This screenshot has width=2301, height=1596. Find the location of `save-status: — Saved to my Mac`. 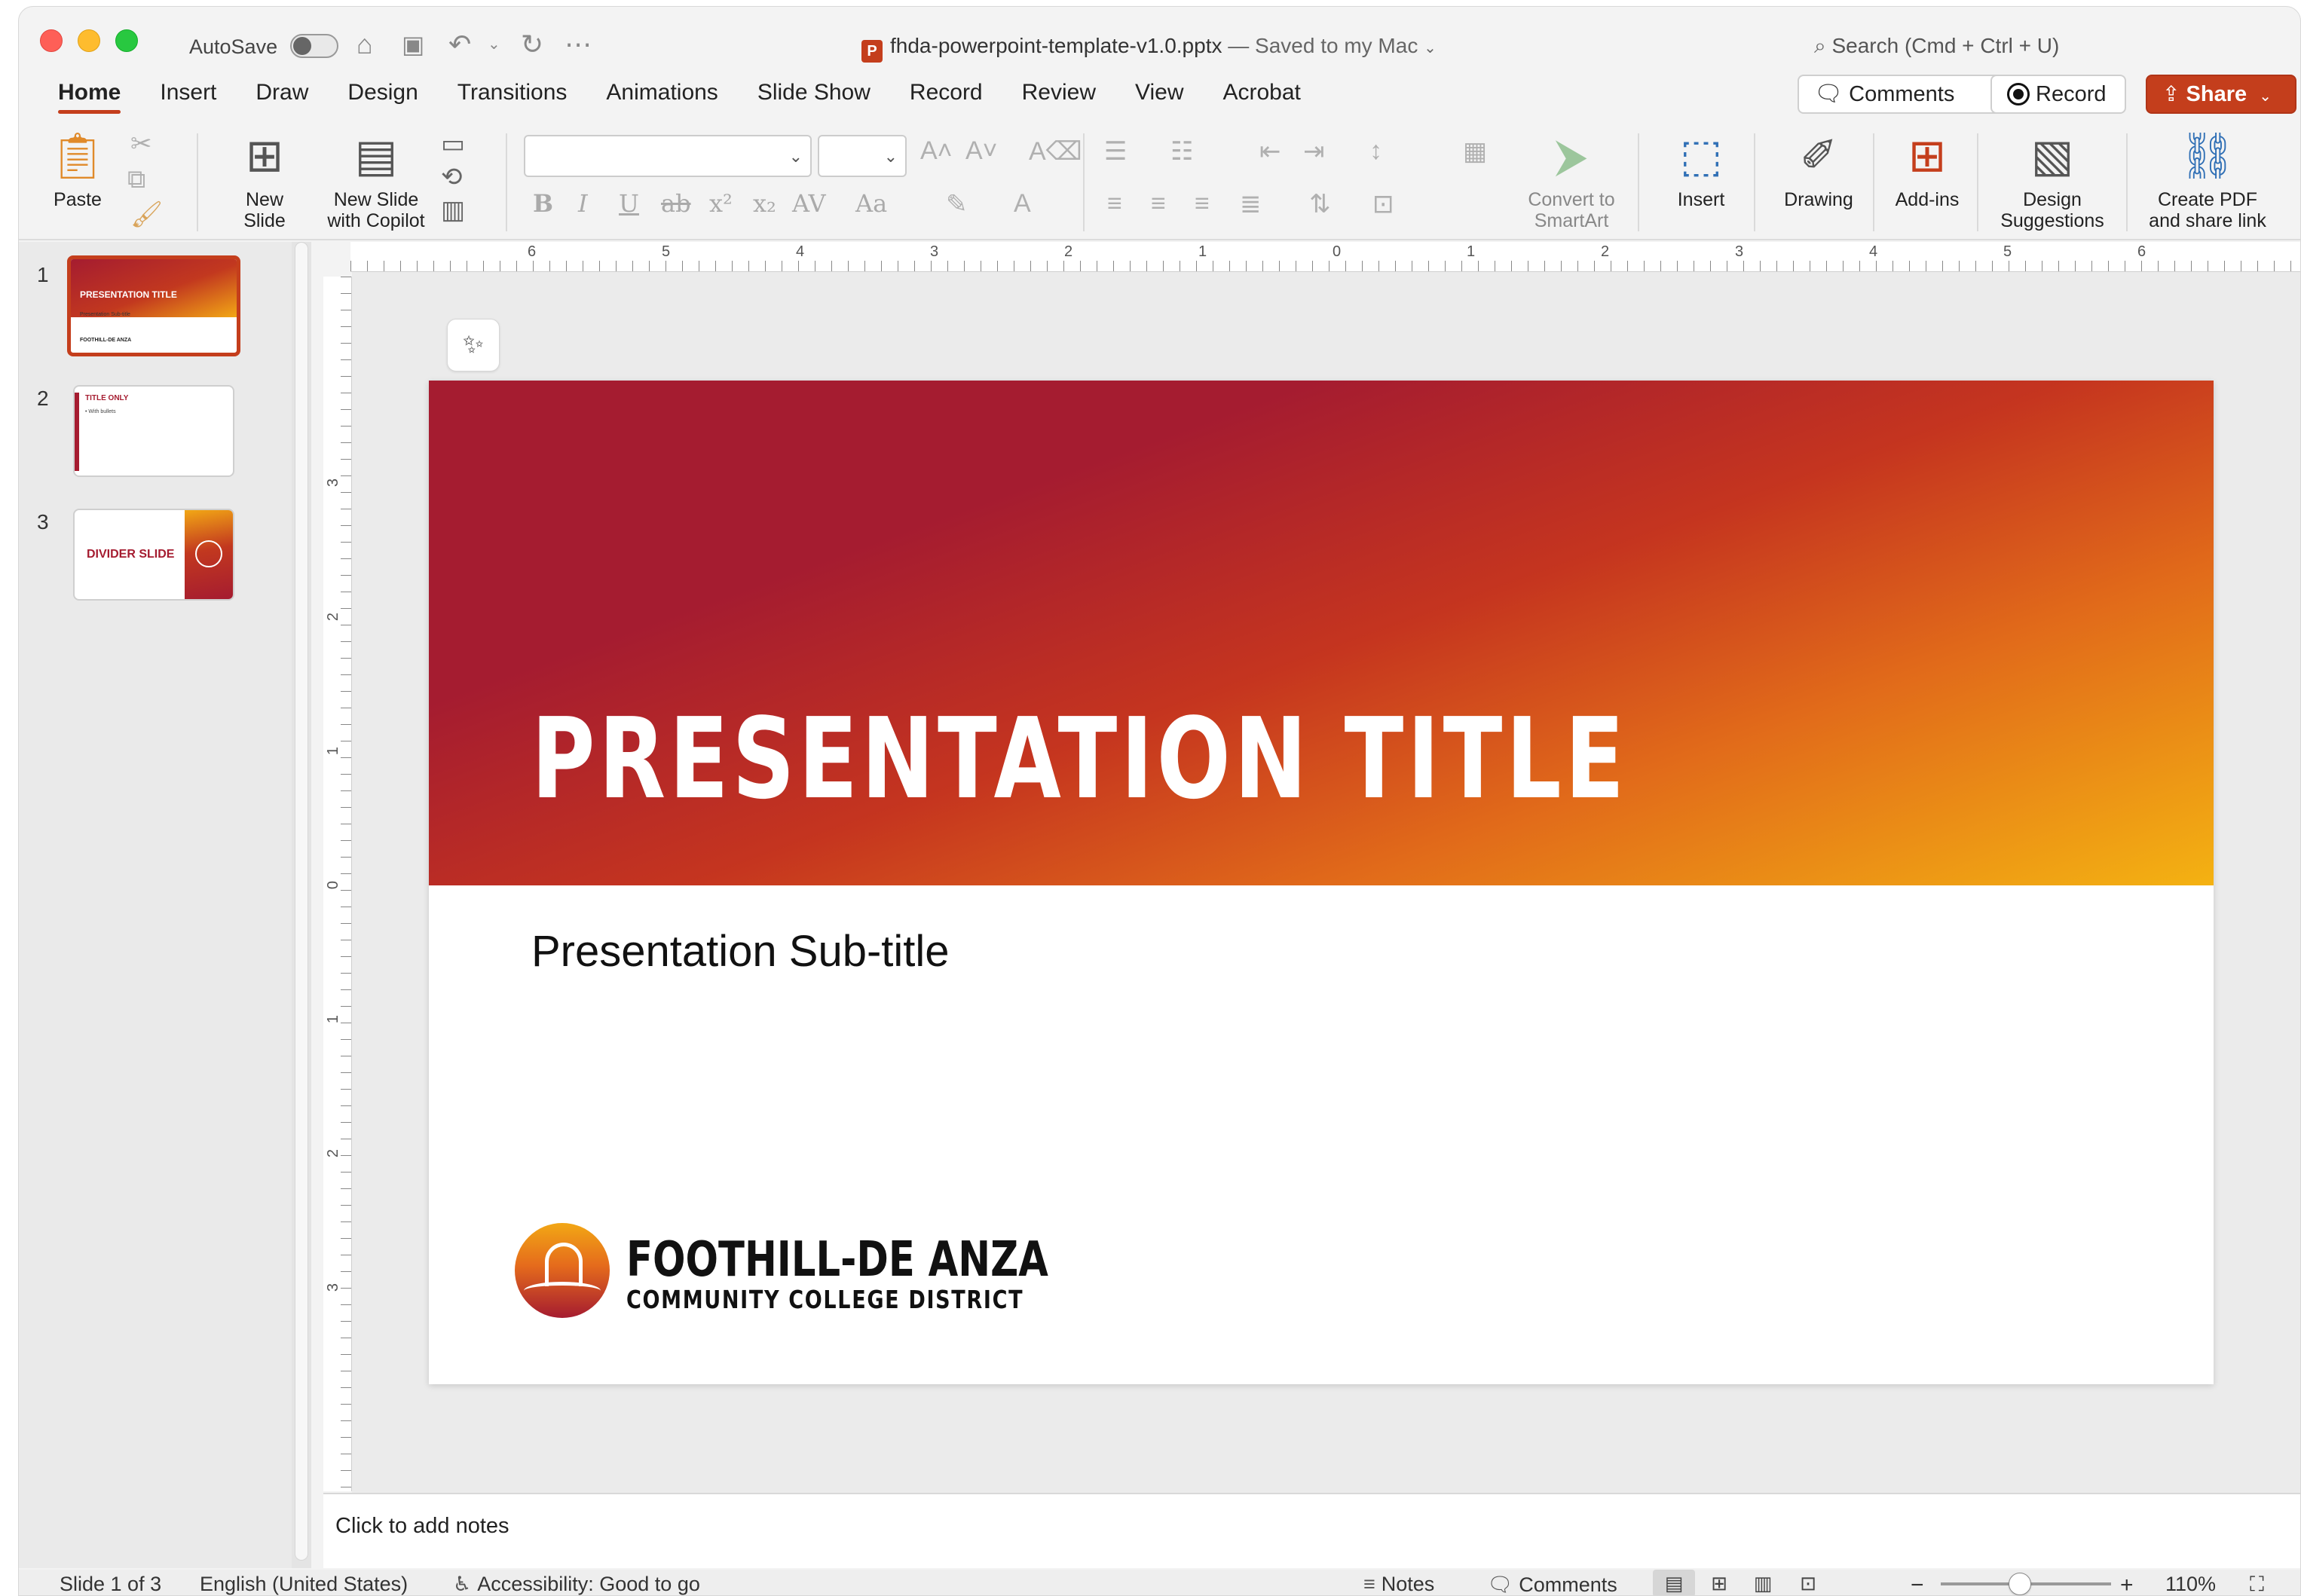

save-status: — Saved to my Mac is located at coordinates (1323, 45).